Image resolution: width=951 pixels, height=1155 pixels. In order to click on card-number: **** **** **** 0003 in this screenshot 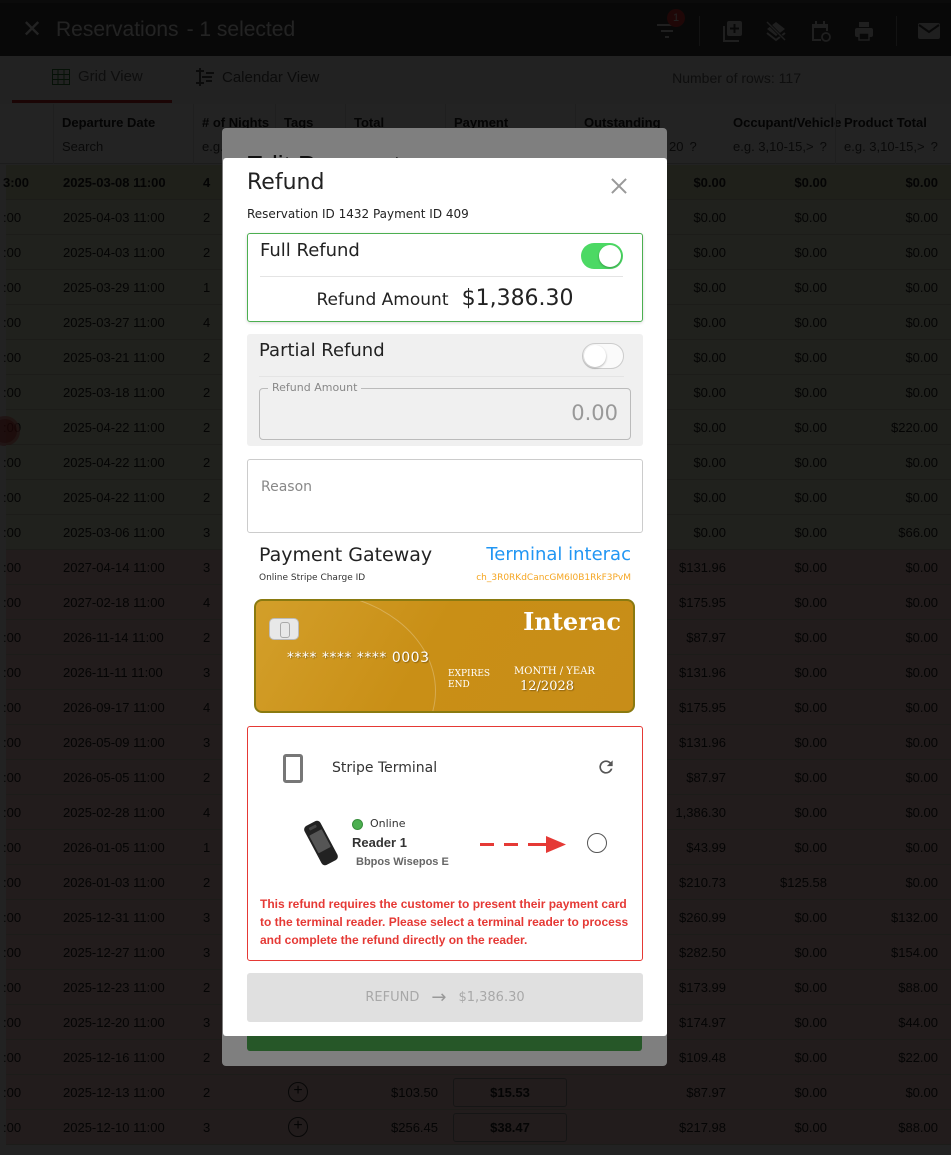, I will do `click(358, 658)`.